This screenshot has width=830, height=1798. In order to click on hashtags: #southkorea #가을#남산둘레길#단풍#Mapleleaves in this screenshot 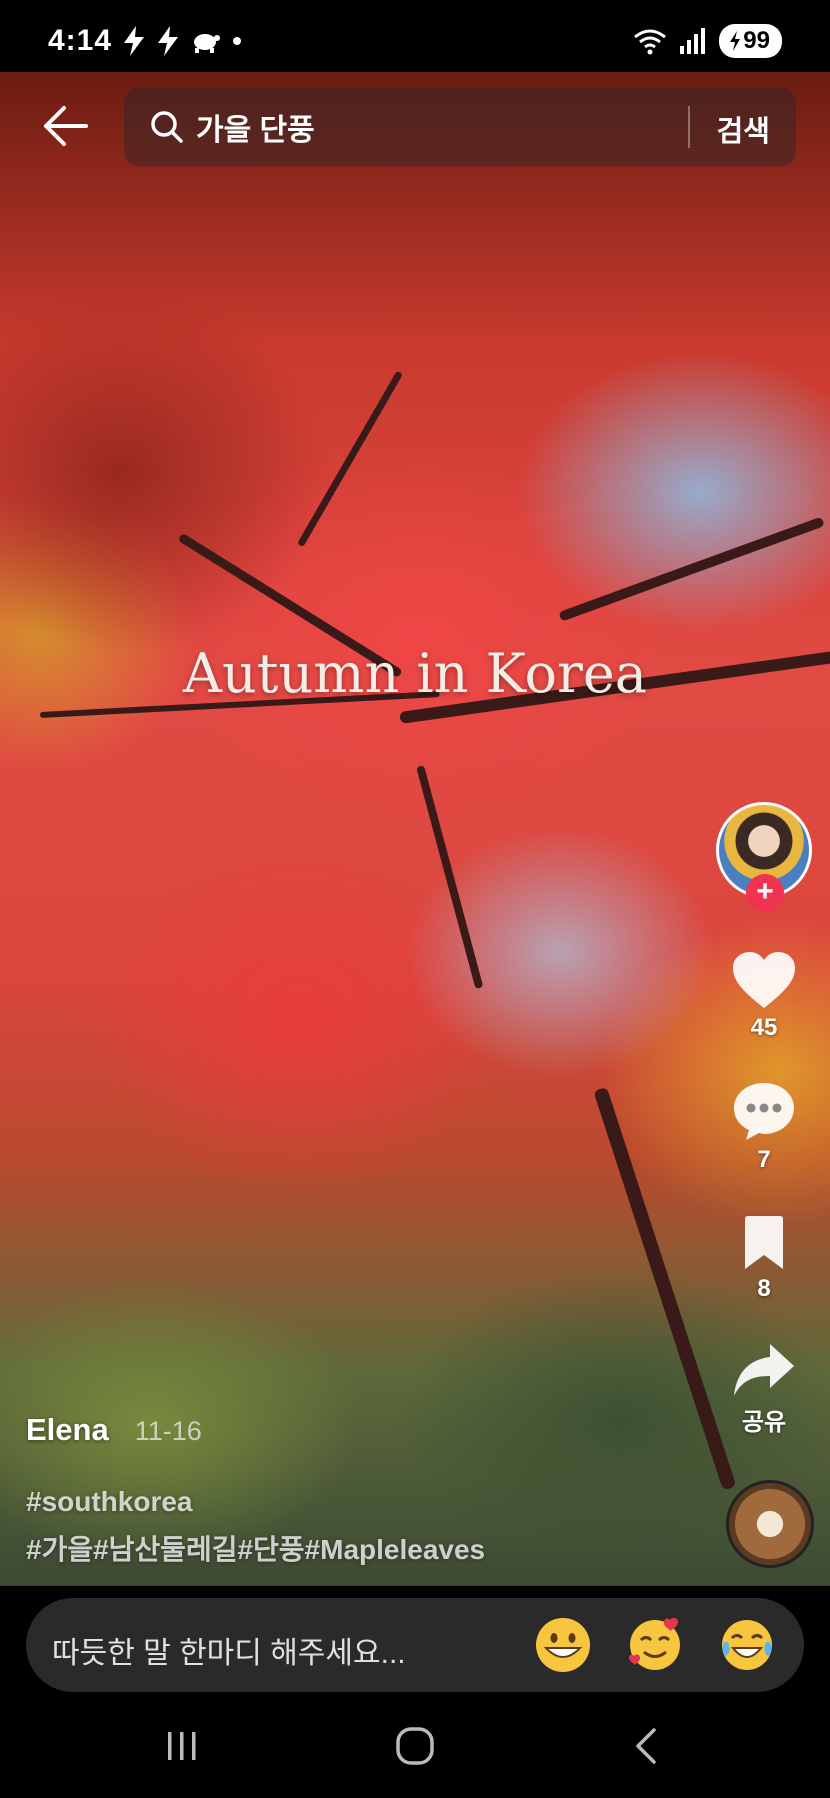, I will do `click(366, 1526)`.